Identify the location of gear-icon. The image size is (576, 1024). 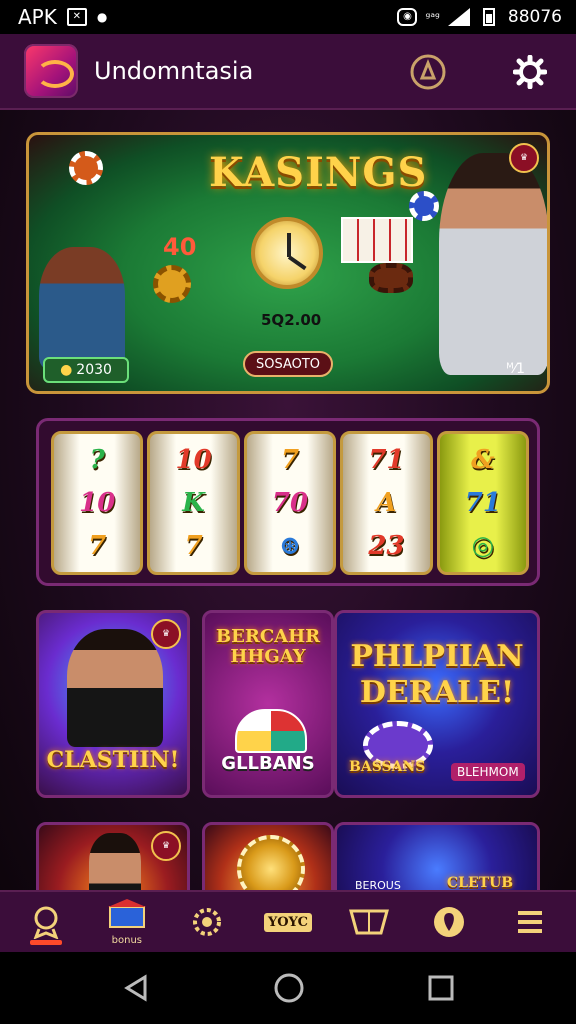
(530, 72).